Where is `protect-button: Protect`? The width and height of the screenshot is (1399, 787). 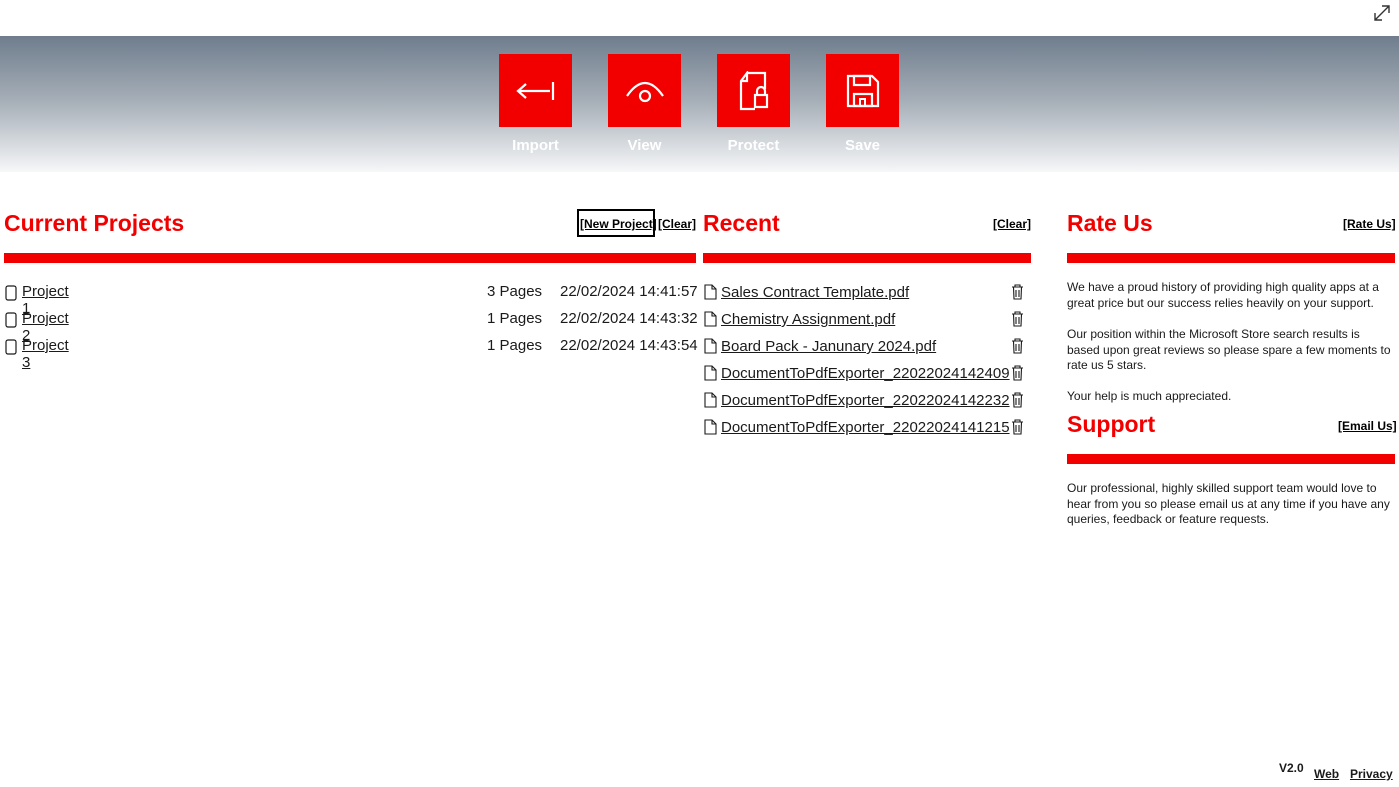
protect-button: Protect is located at coordinates (753, 104).